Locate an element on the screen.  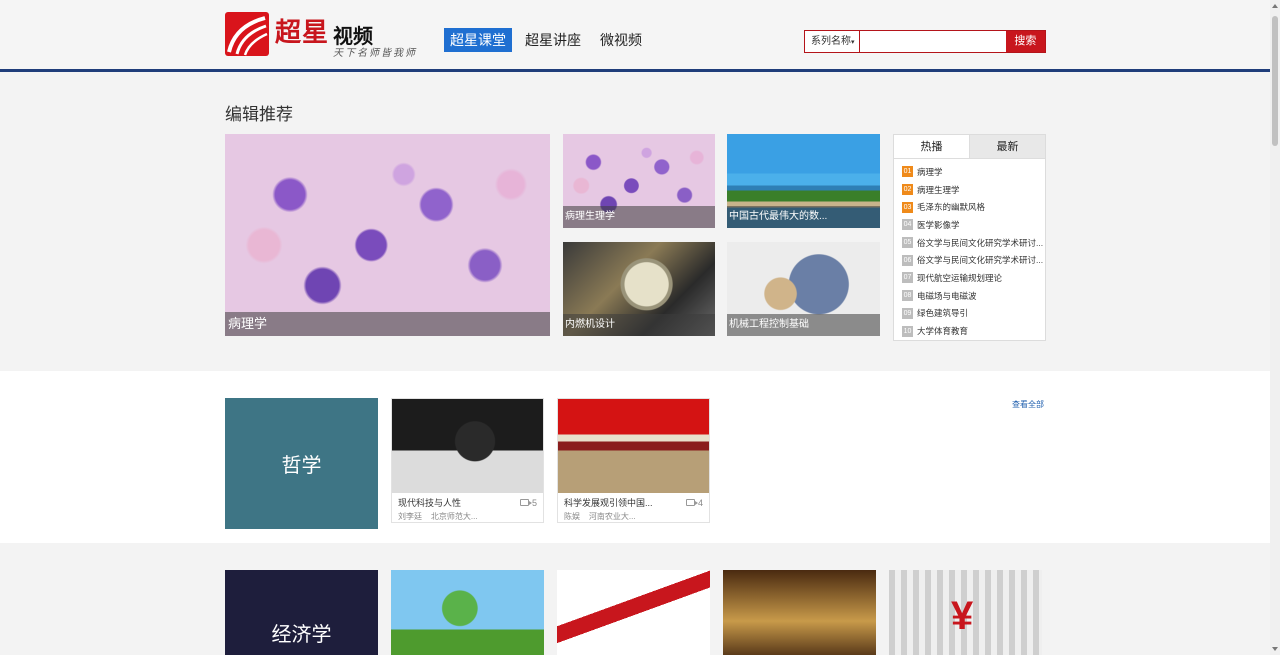
course-title: 现代科技与人性 is located at coordinates (430, 503).